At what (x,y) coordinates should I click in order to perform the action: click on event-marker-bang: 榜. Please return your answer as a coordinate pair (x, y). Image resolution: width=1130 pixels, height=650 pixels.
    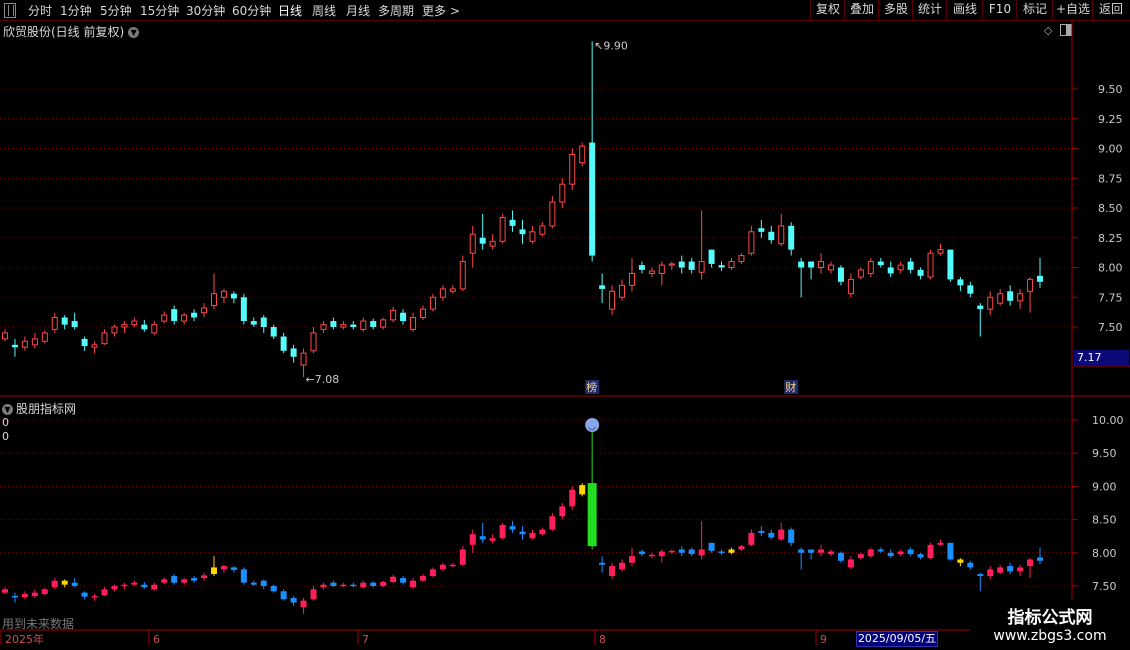
    Looking at the image, I should click on (591, 387).